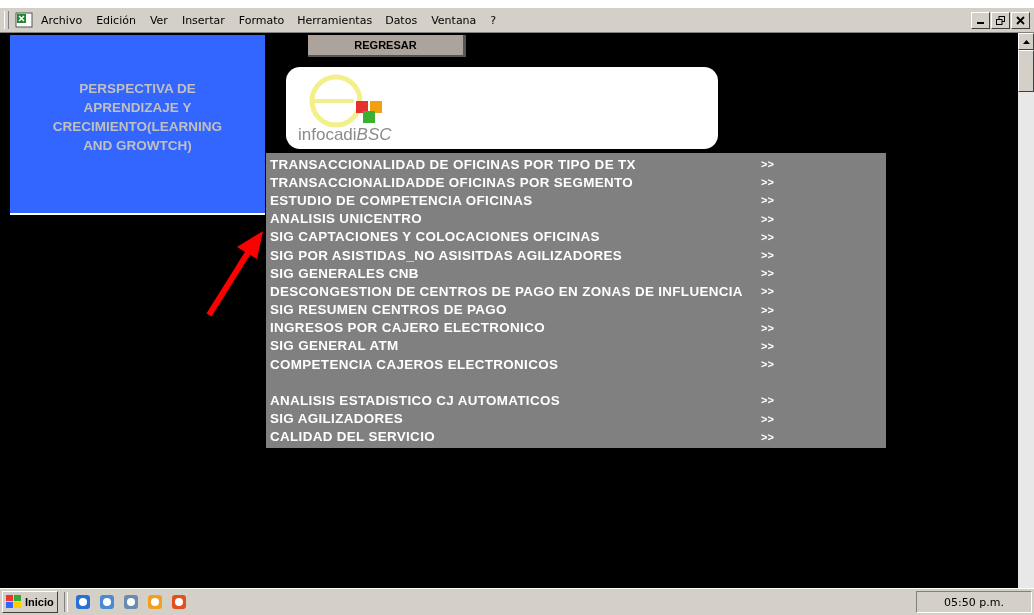  Describe the element at coordinates (335, 20) in the screenshot. I see `menu-item: Herramientas` at that location.